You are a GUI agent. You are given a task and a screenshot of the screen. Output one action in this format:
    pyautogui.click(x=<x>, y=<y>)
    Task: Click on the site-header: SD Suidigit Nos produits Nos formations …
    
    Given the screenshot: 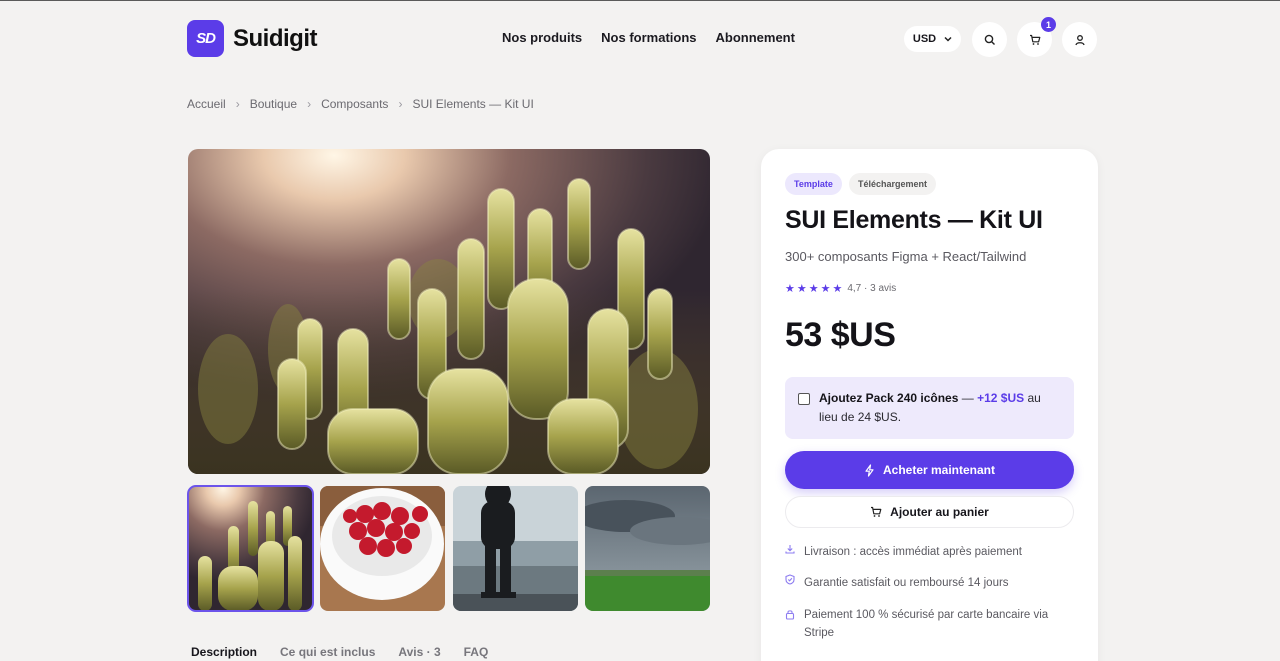 What is the action you would take?
    pyautogui.click(x=640, y=39)
    